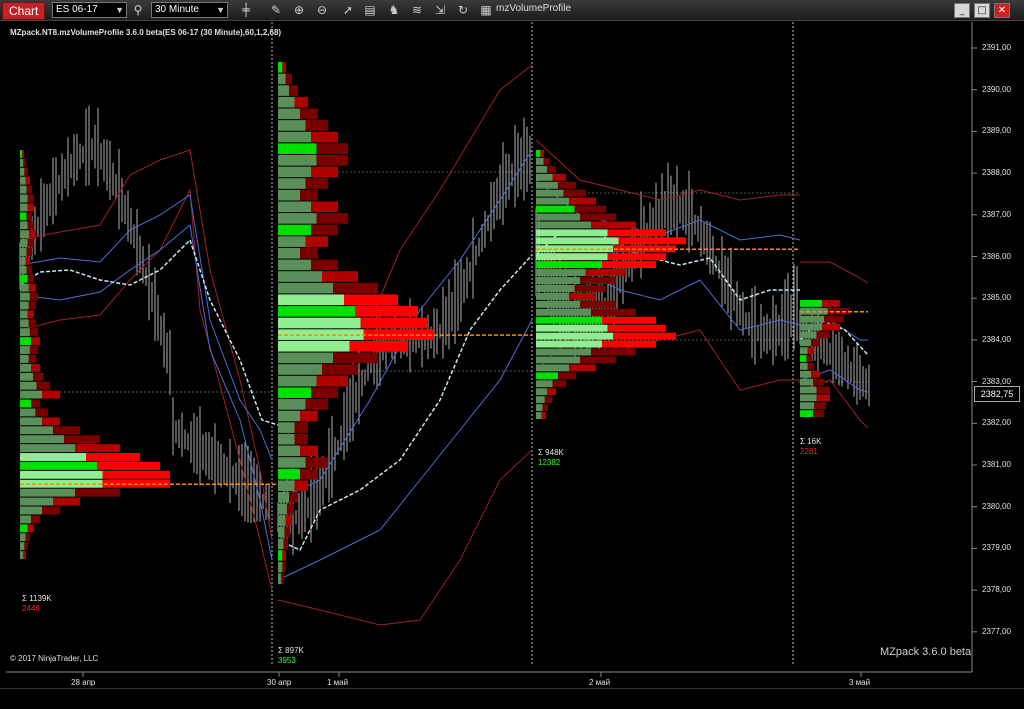 The width and height of the screenshot is (1024, 709). Describe the element at coordinates (996, 298) in the screenshot. I see `y-tick-label: 2385,00` at that location.